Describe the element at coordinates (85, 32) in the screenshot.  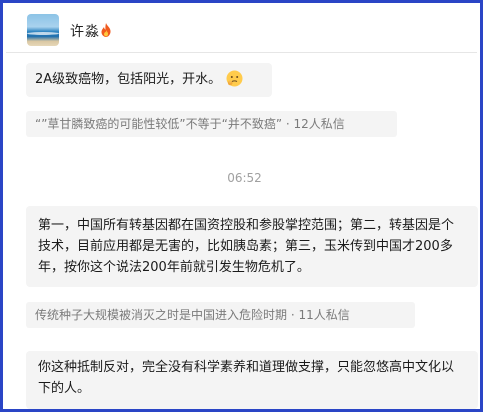
I see `contact-name-text: 许淼` at that location.